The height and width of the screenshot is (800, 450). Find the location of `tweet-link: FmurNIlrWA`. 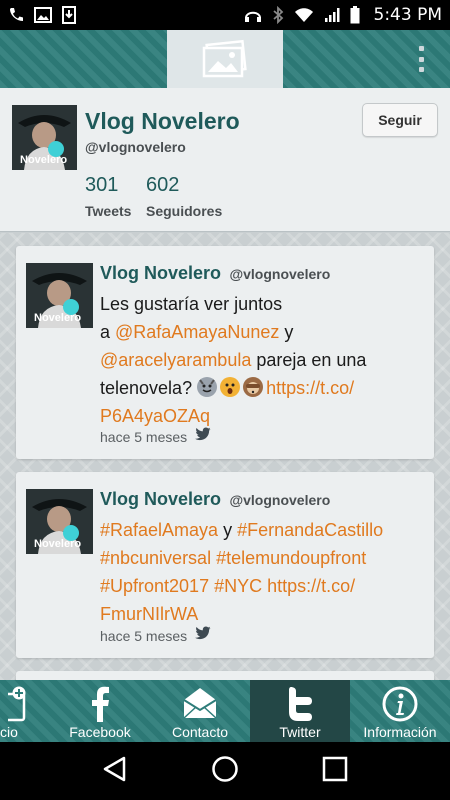

tweet-link: FmurNIlrWA is located at coordinates (149, 614).